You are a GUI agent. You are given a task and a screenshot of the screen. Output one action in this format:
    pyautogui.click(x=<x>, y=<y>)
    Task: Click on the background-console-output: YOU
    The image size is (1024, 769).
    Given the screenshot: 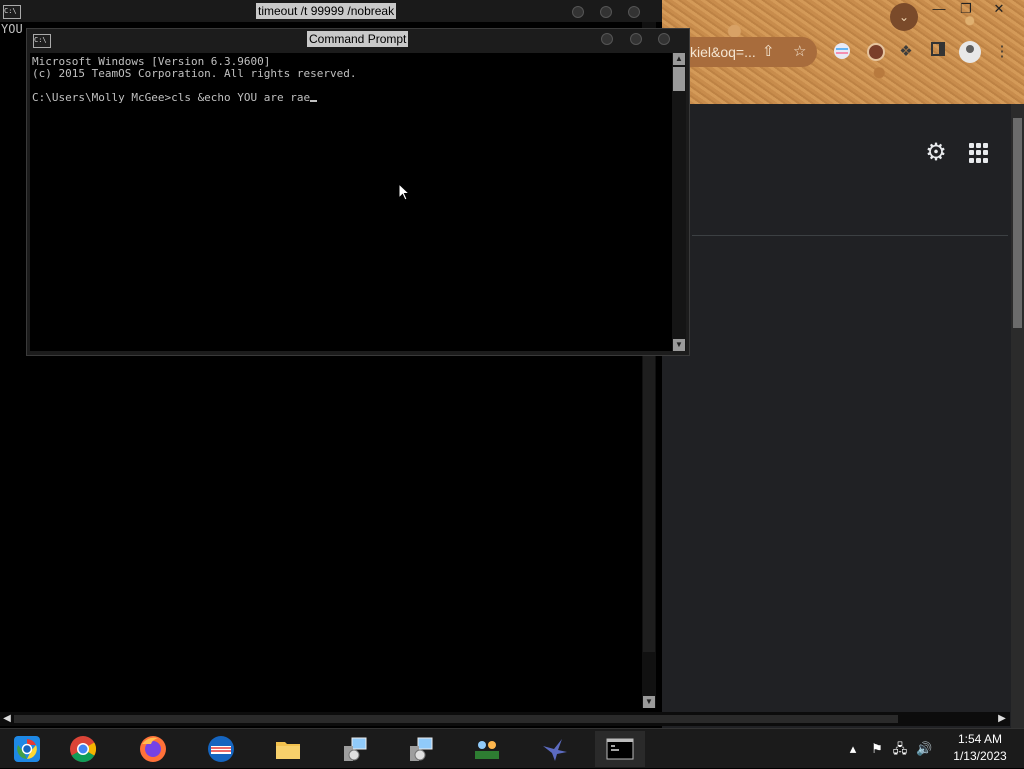 What is the action you would take?
    pyautogui.click(x=12, y=29)
    